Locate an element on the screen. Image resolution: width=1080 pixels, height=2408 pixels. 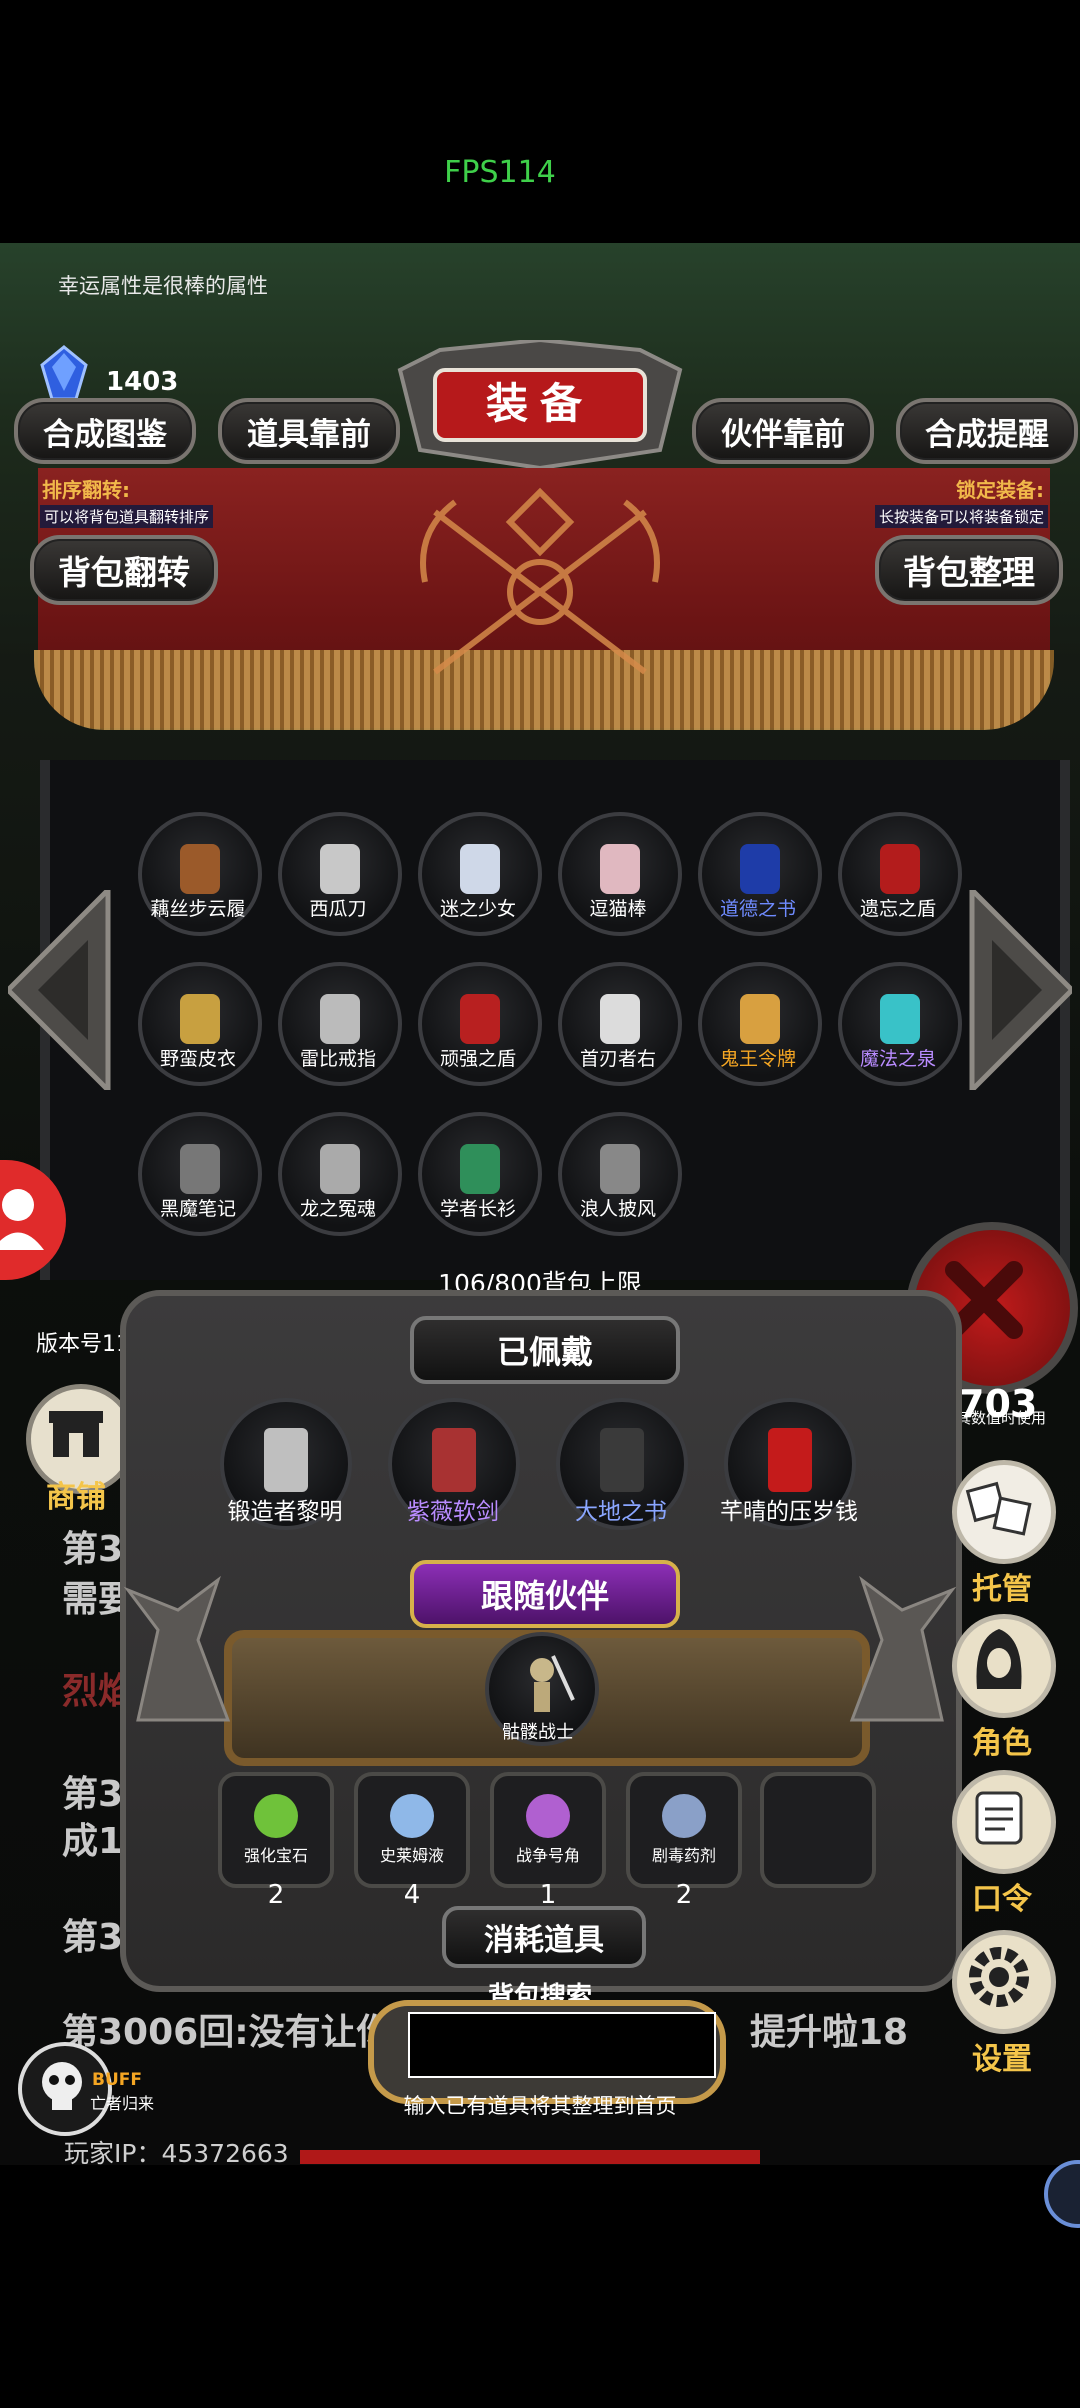
settings-menu-item: 设置 is located at coordinates (1004, 2004).